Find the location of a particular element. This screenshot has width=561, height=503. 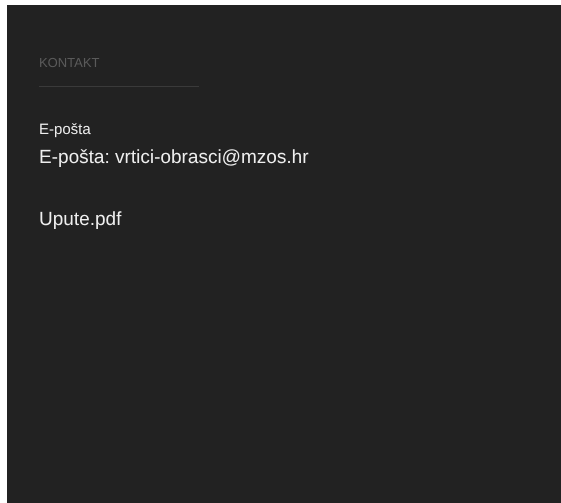

section-title: KONTAKT is located at coordinates (69, 63).